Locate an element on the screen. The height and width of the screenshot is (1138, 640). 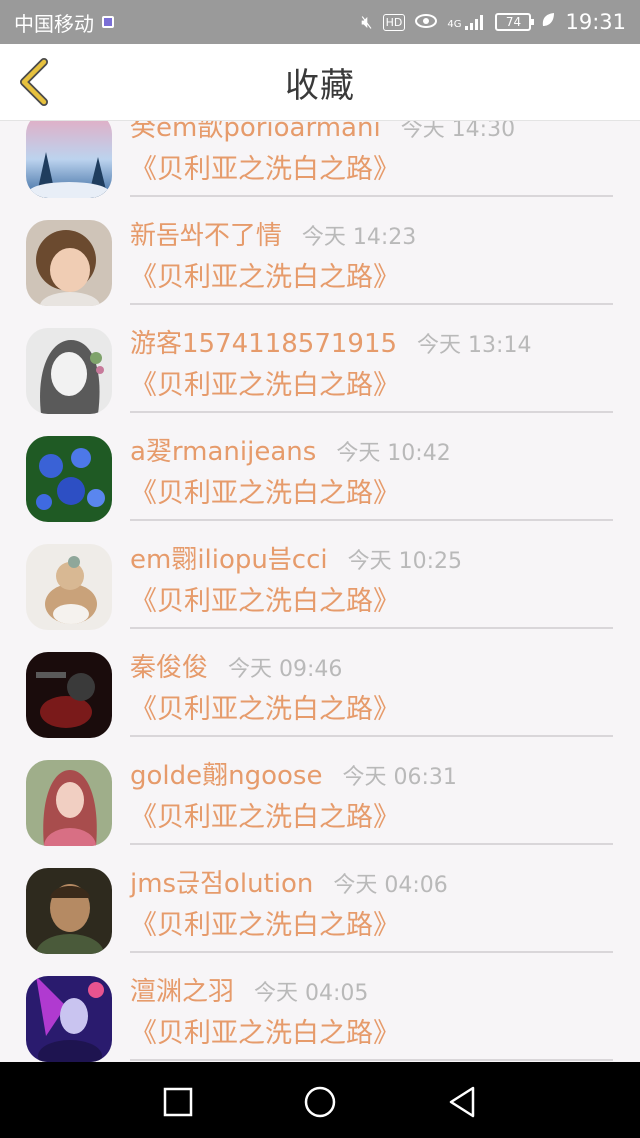
square-icon is located at coordinates (178, 1102).